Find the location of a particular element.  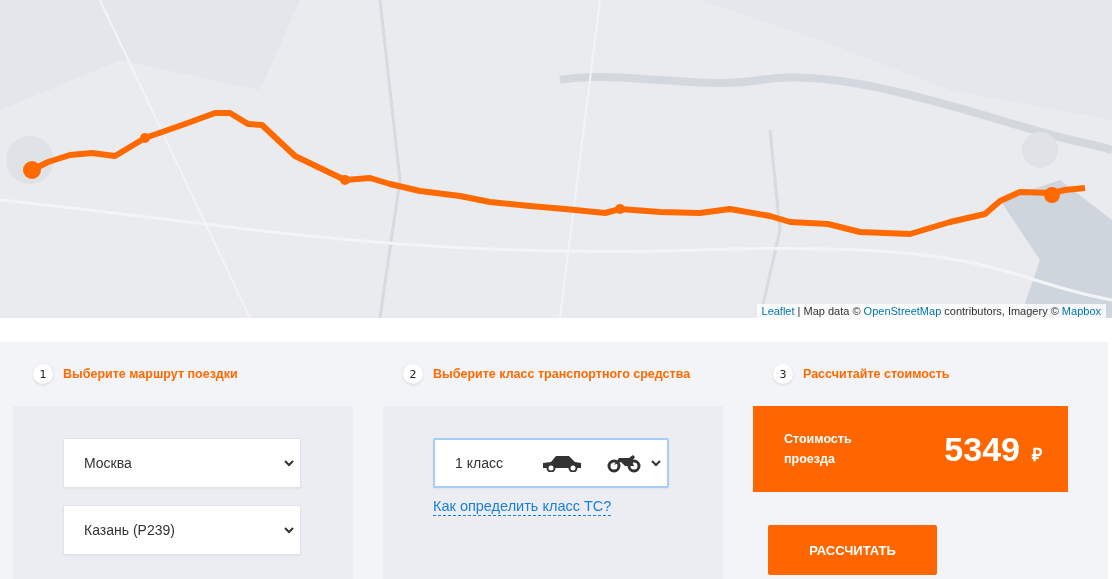

car-icon is located at coordinates (562, 463).